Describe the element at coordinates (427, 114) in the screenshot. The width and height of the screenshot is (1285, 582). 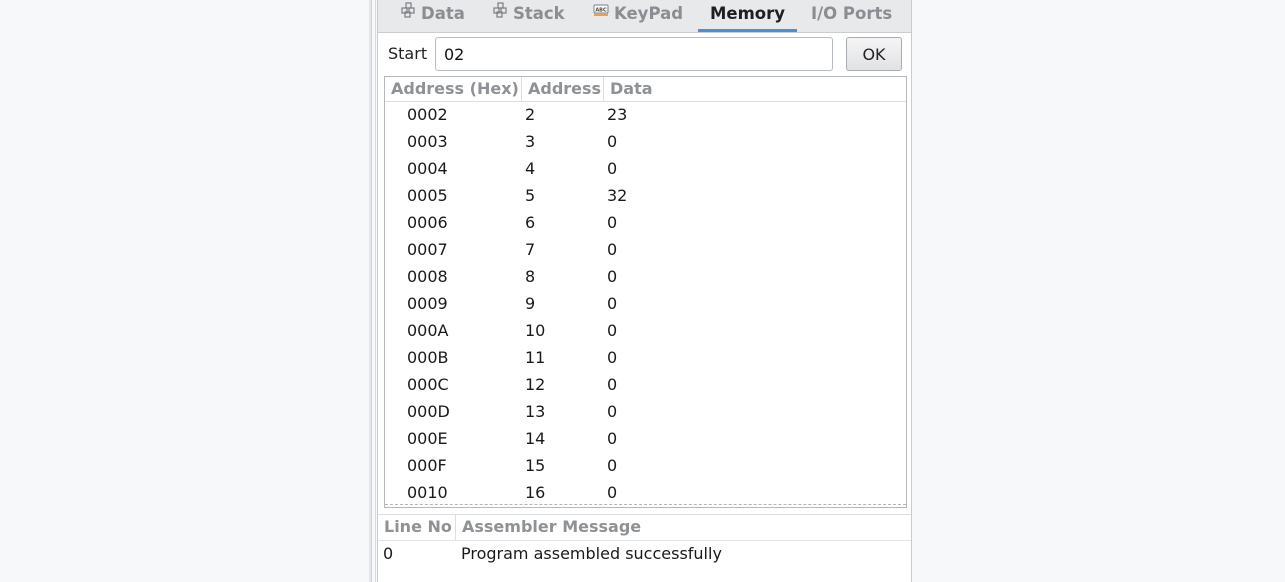
I see `cell-address-hex: 0002` at that location.